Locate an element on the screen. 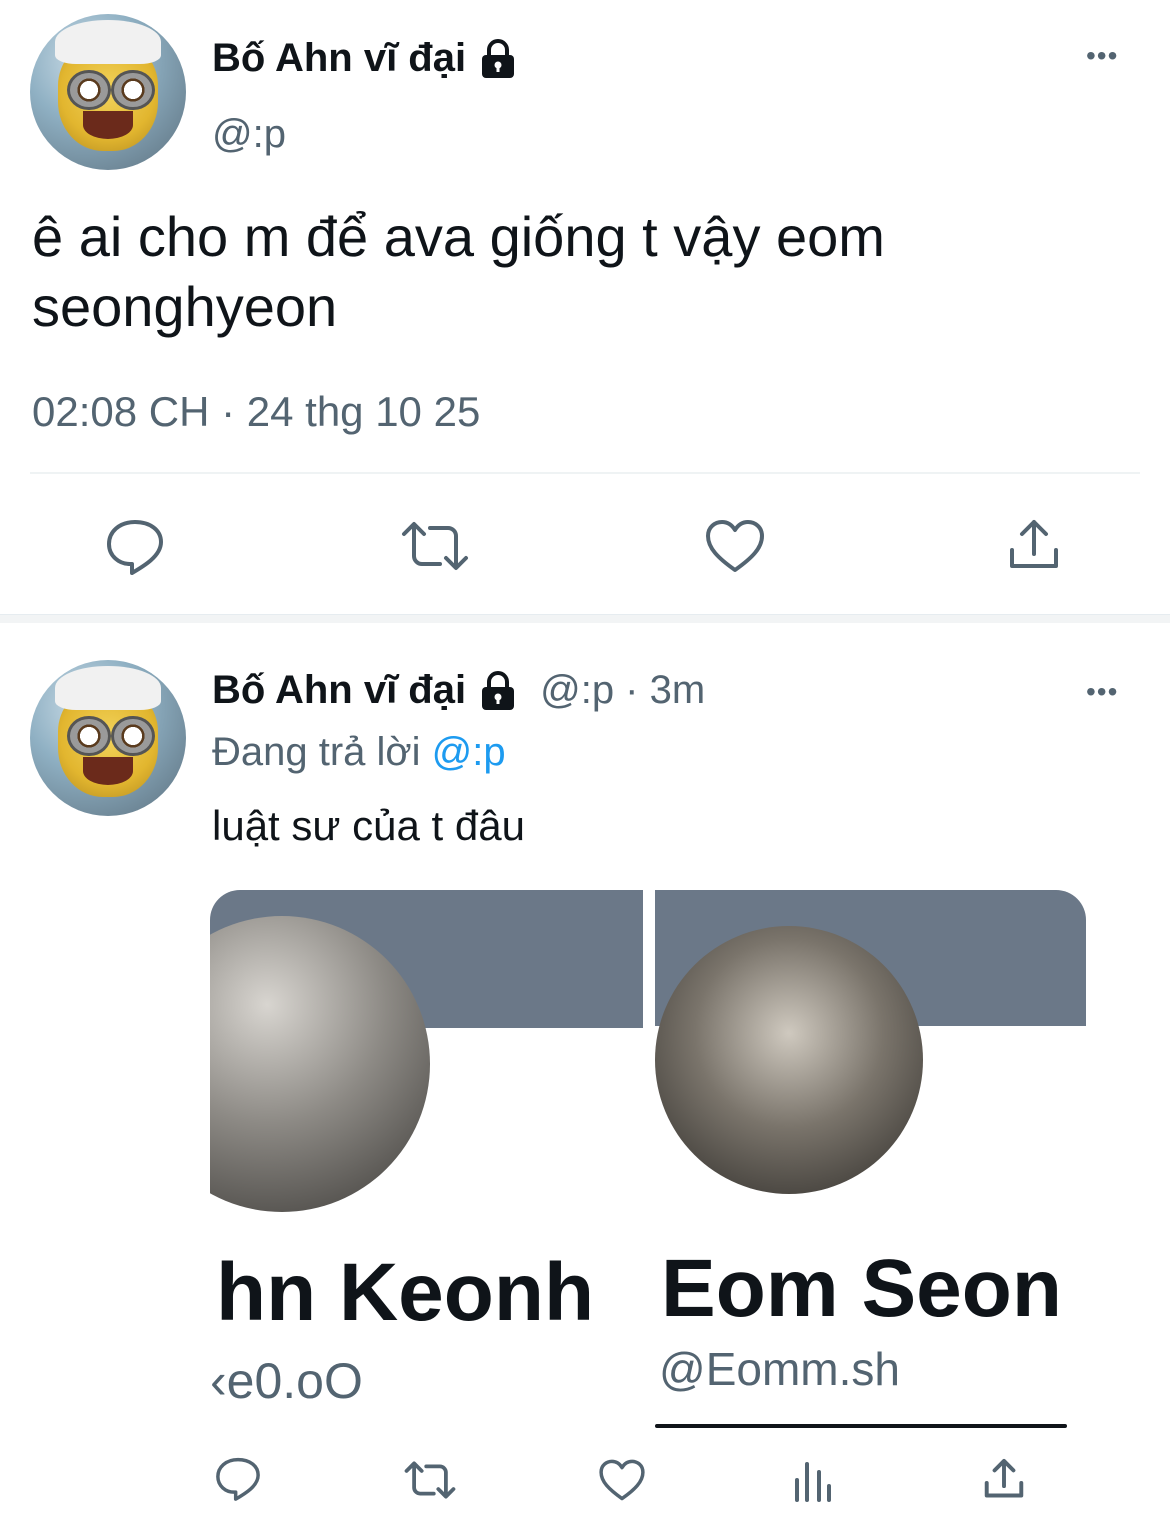  reply-author-row: Bố Ahn vĩ đại @:p · 3m is located at coordinates (458, 690).